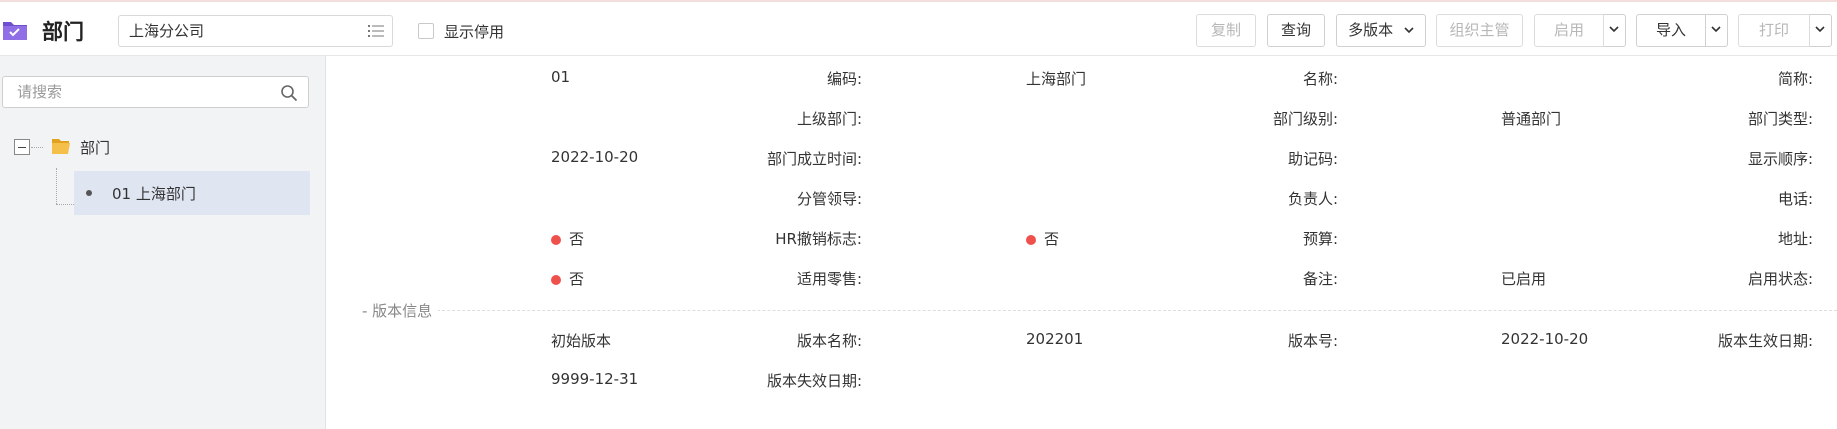 The height and width of the screenshot is (429, 1837). Describe the element at coordinates (1056, 79) in the screenshot. I see `name-value: 上海部门` at that location.